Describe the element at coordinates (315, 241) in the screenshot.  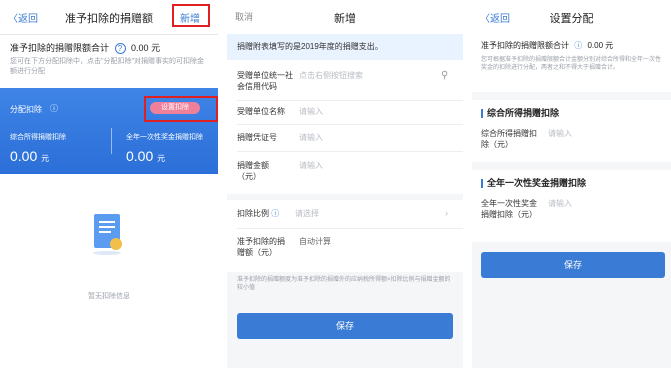
I see `deductible-value: 自动计算` at that location.